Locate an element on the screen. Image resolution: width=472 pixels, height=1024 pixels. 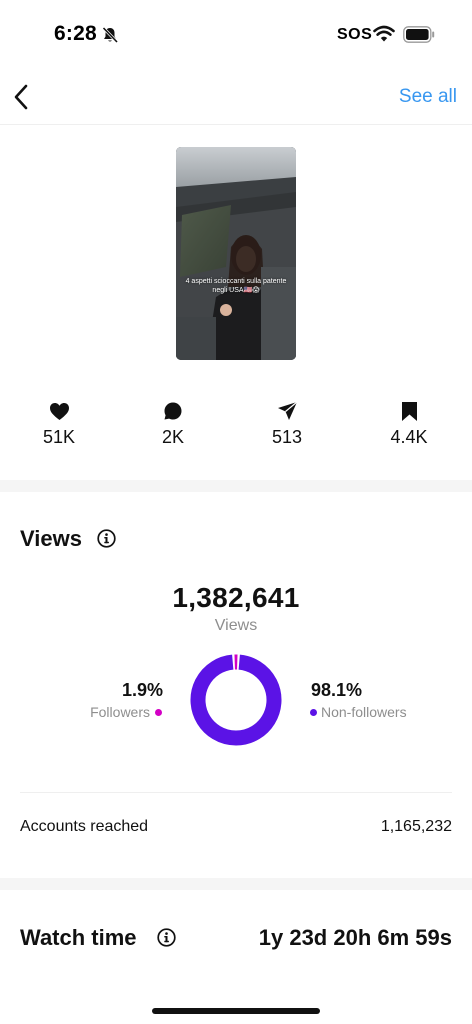
accounts-reached-label: Accounts reached is located at coordinates (84, 826).